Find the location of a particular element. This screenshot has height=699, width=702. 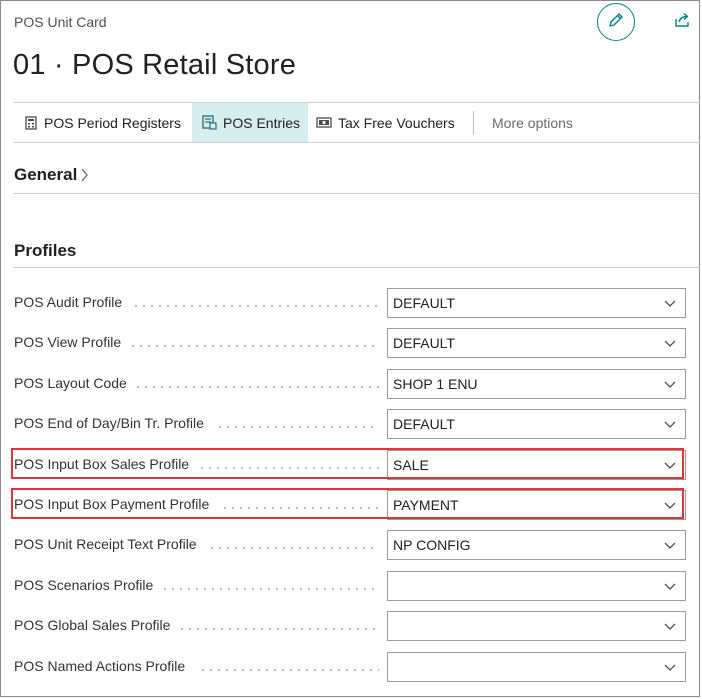

action-label: POS Period Registers is located at coordinates (112, 122).